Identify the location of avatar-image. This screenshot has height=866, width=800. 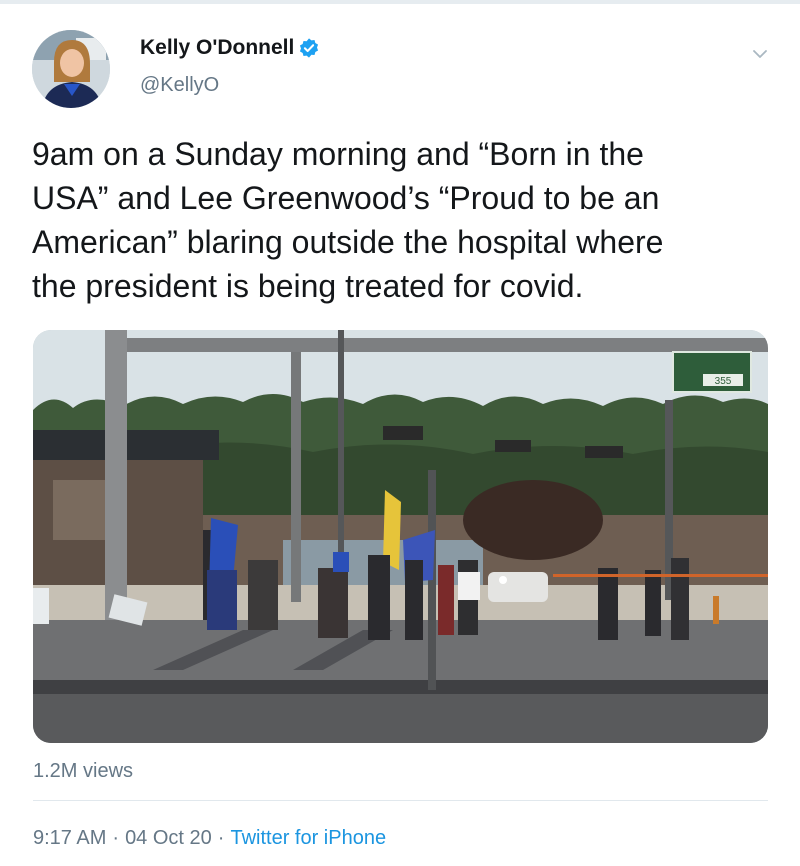
(71, 69).